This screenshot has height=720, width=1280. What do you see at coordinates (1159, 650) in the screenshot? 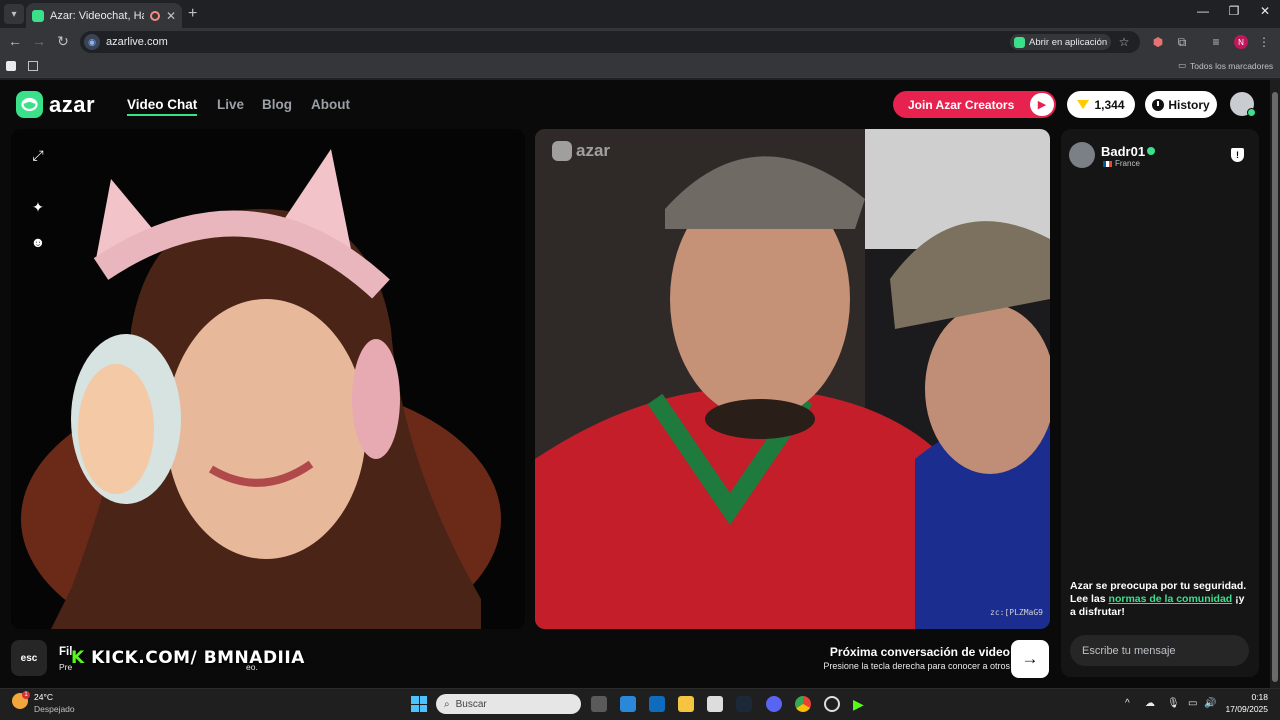
I see `chat-message-input` at bounding box center [1159, 650].